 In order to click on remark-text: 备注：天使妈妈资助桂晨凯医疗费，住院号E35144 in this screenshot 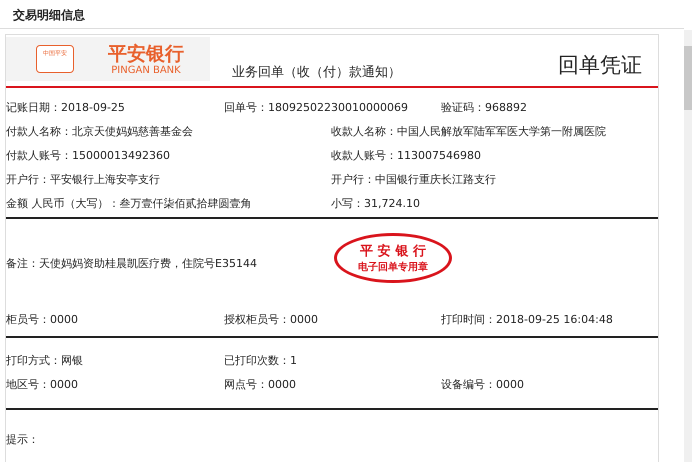, I will do `click(131, 263)`.